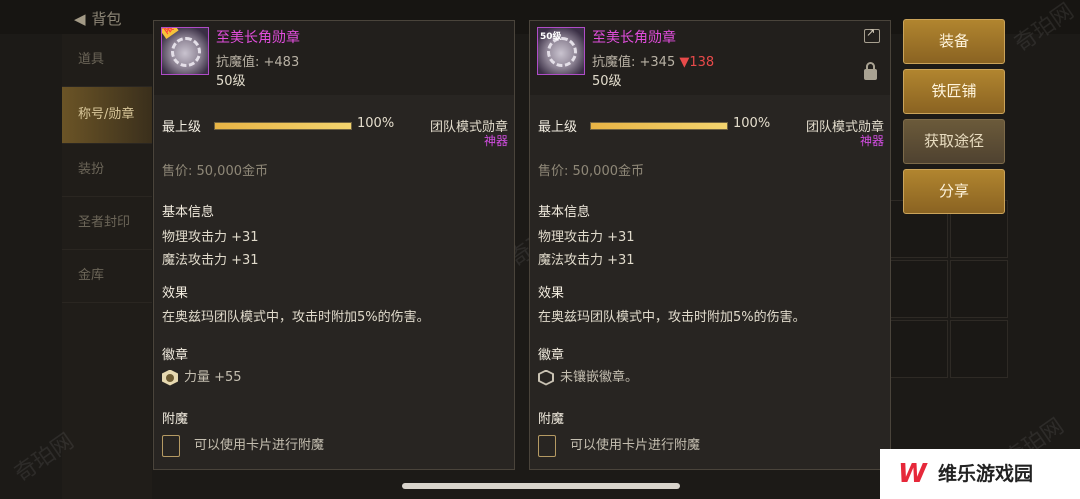 This screenshot has height=499, width=1080. I want to click on site-logo: W 维乐游戏园, so click(980, 474).